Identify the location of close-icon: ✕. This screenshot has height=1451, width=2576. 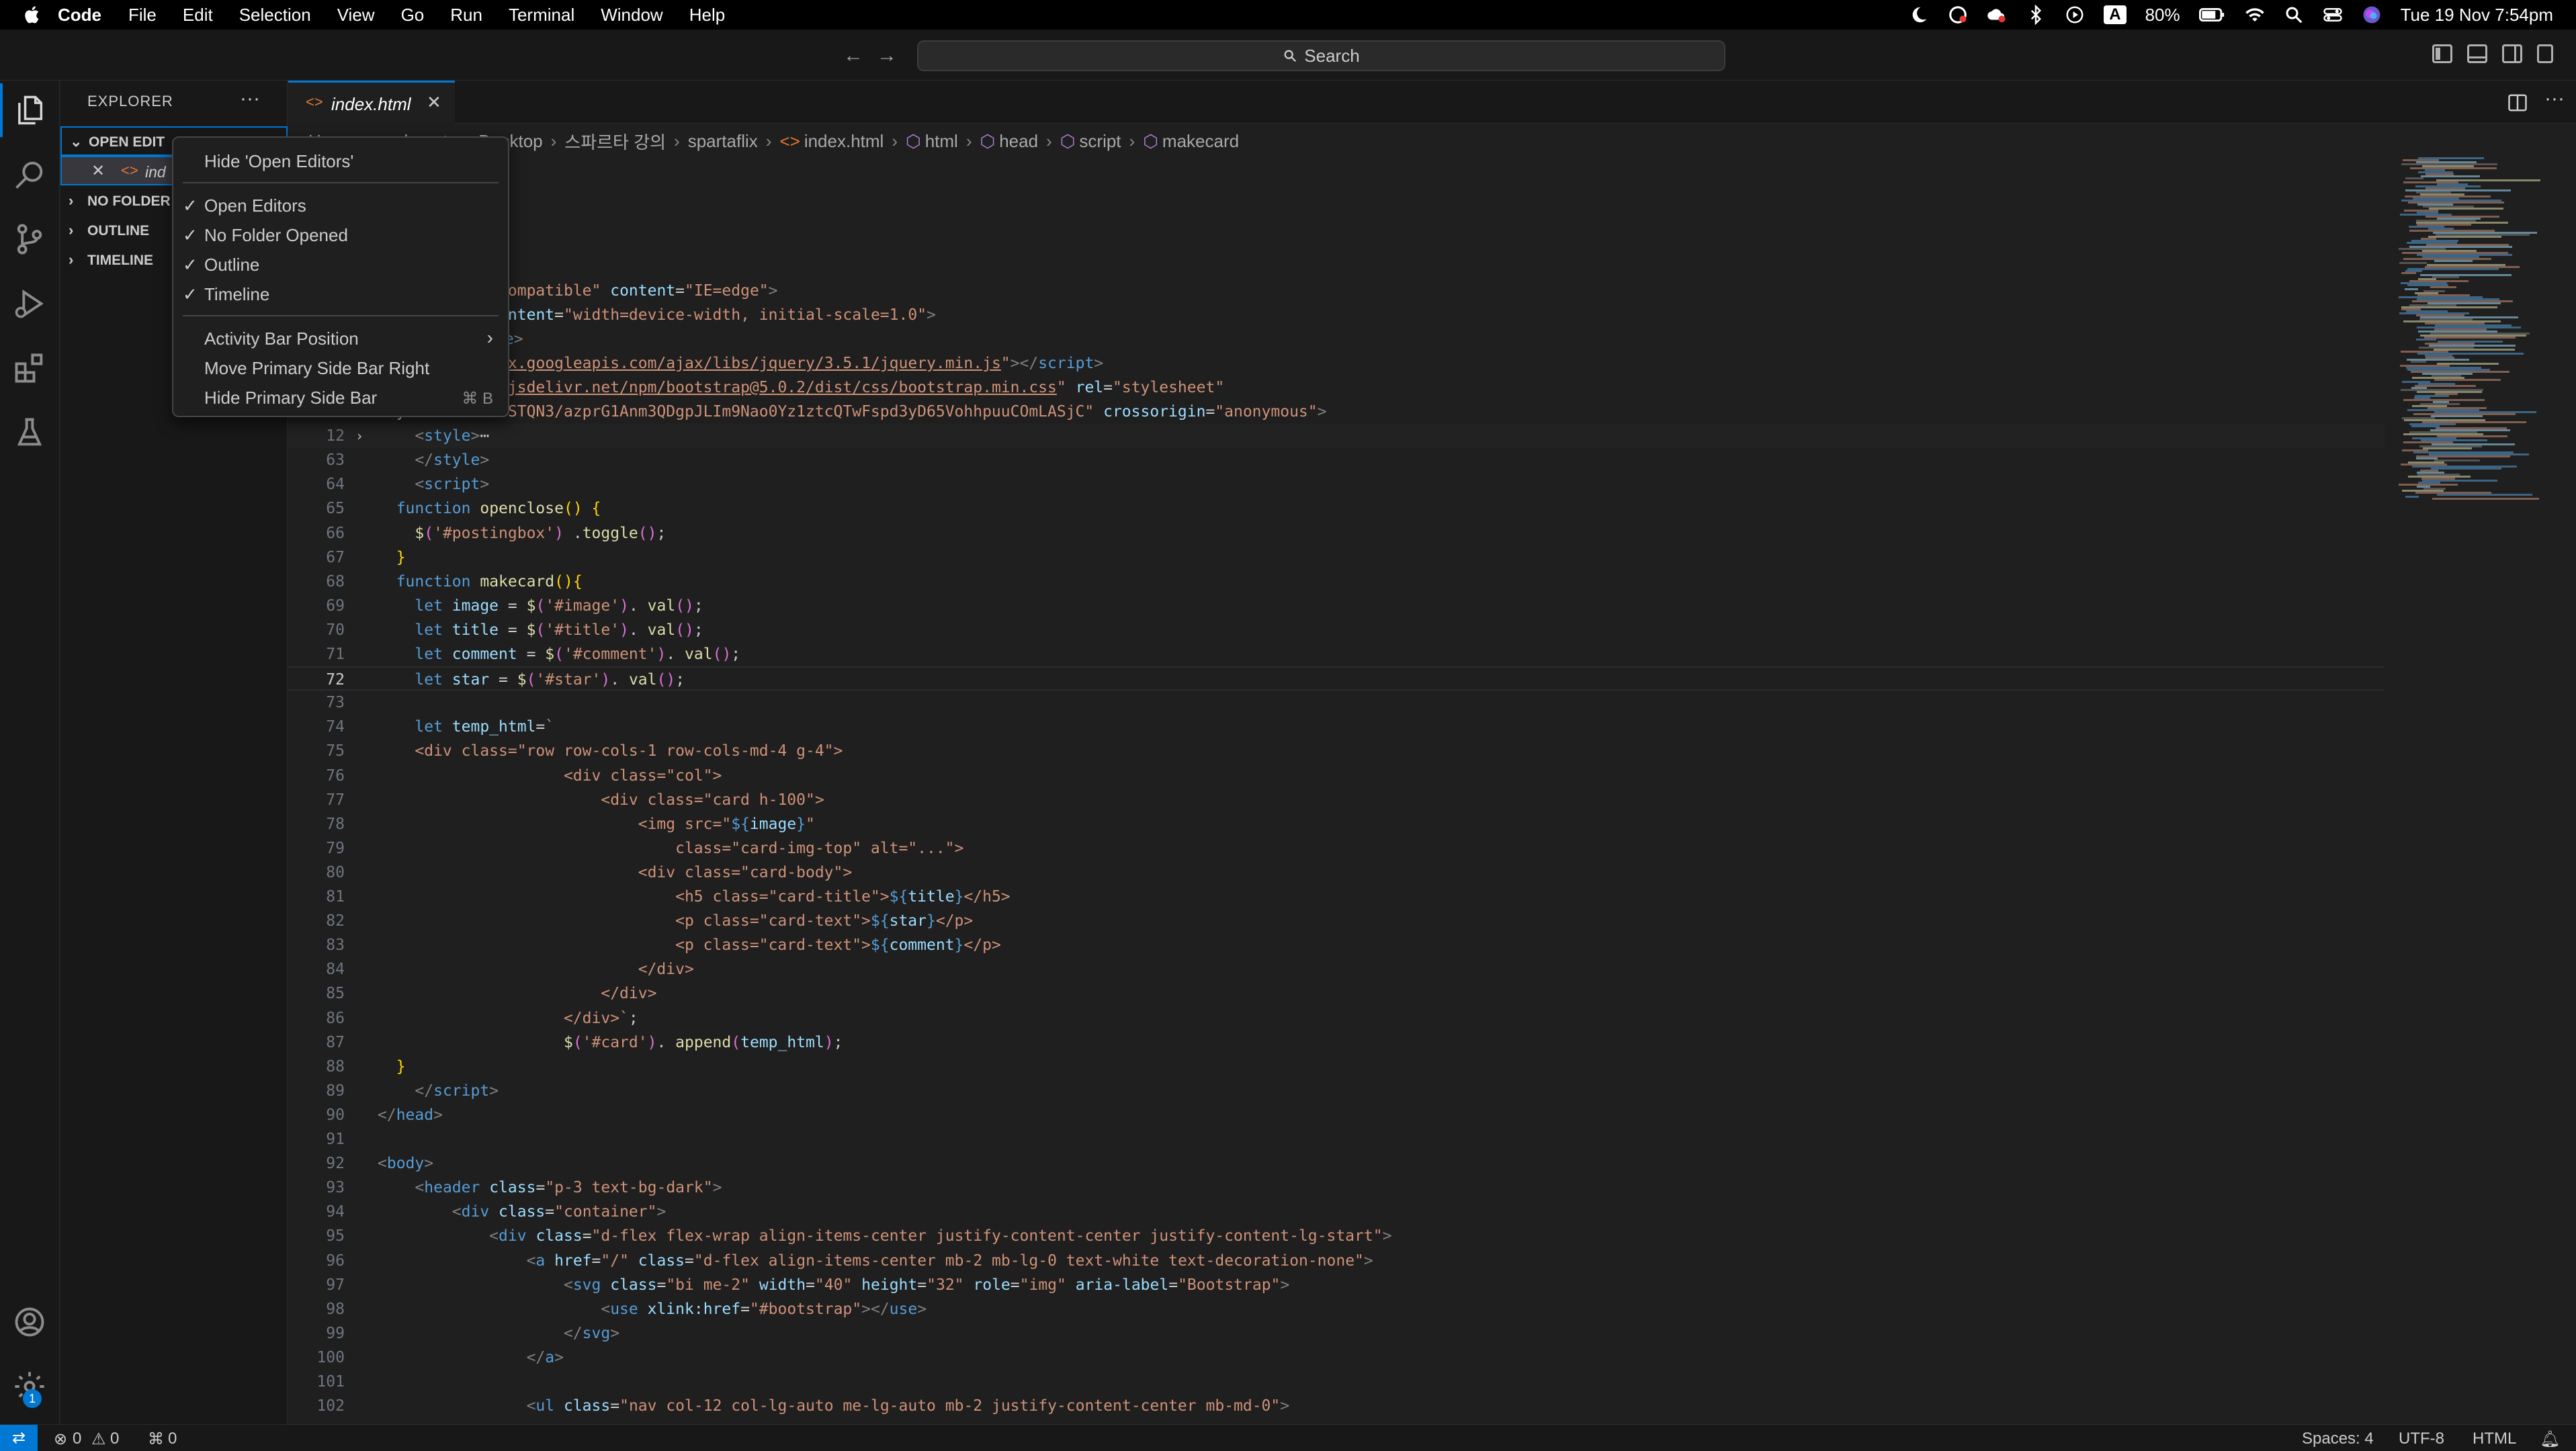
(98, 171).